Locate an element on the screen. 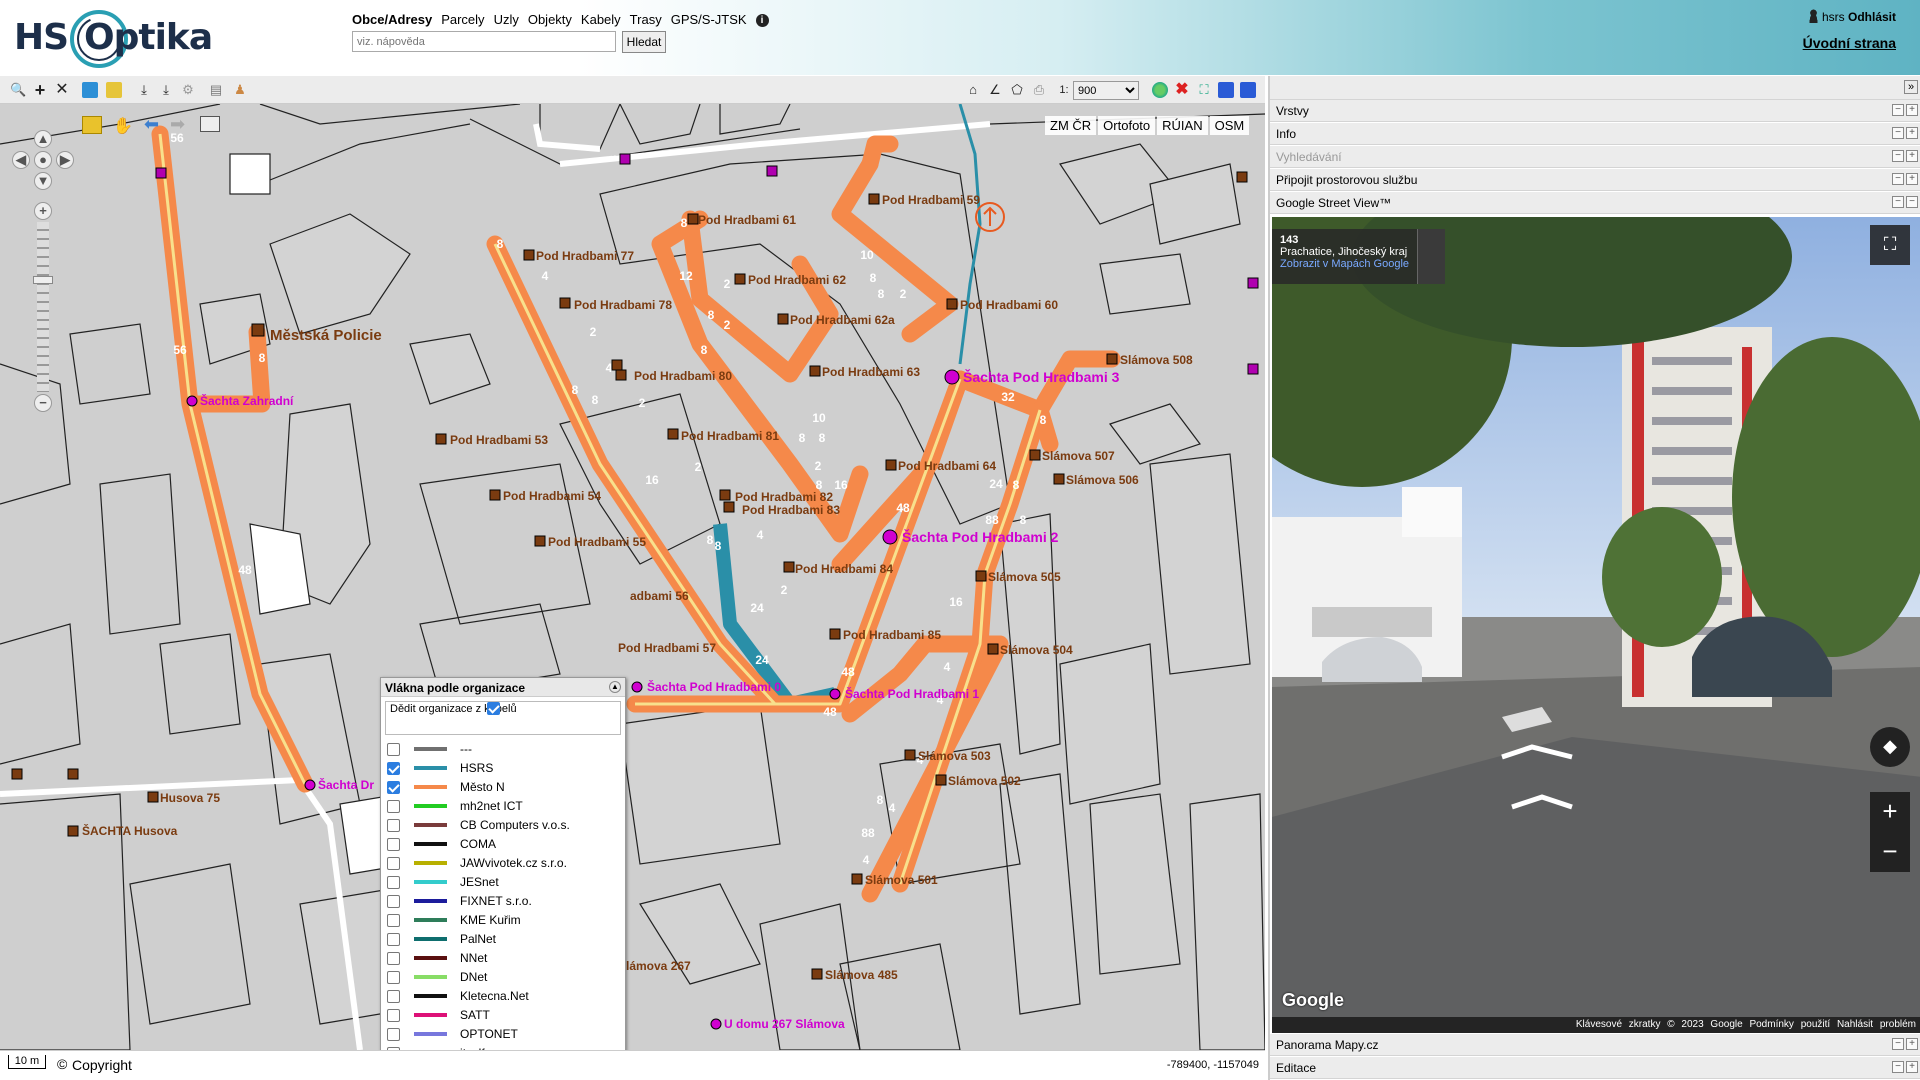 Image resolution: width=1920 pixels, height=1080 pixels. scale-select: 900 is located at coordinates (1106, 90).